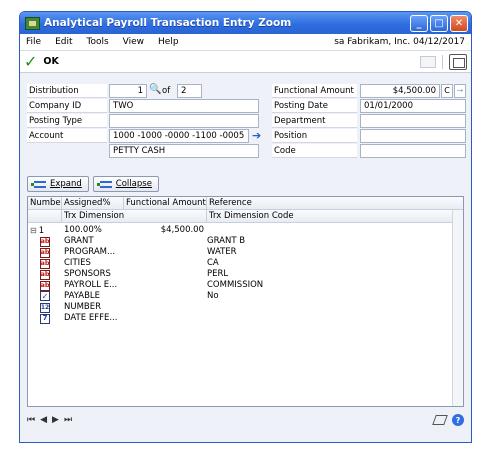 The image size is (491, 455). I want to click on distribution-of-label: of, so click(166, 91).